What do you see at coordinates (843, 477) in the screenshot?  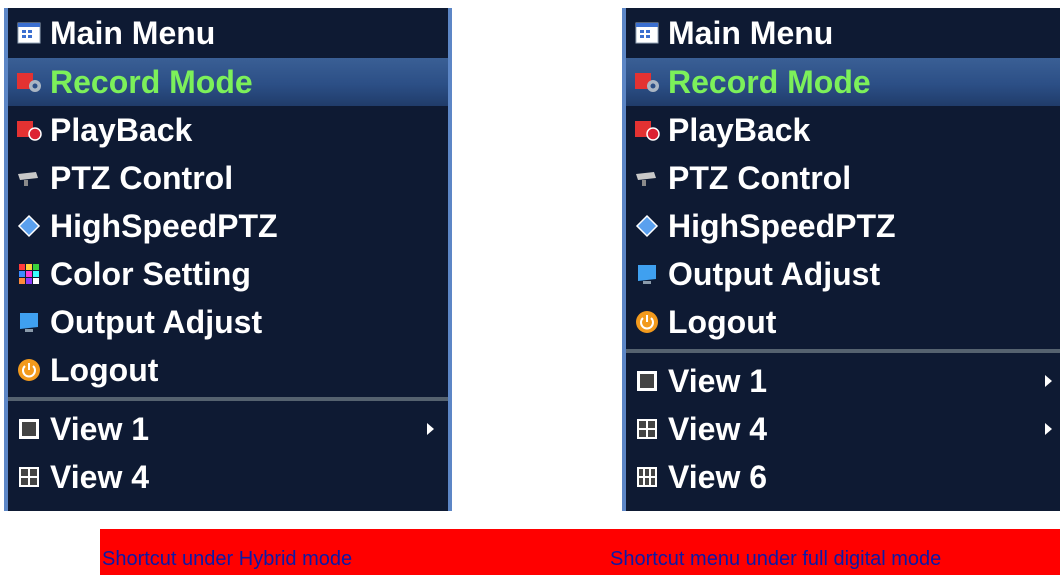 I see `menu-item-view-6: View 6` at bounding box center [843, 477].